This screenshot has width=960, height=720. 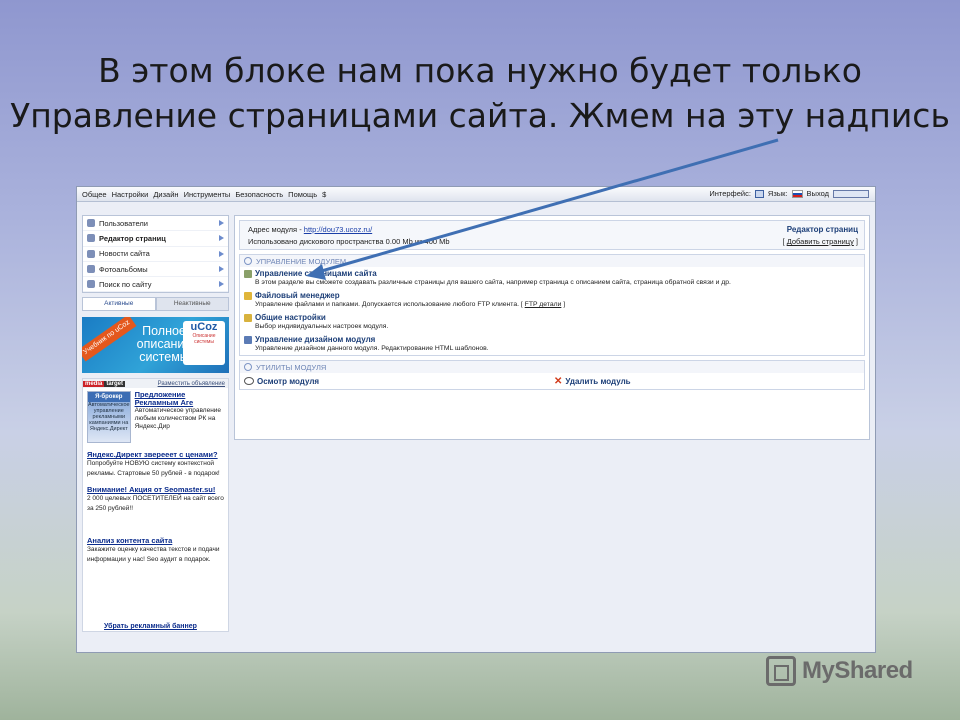 What do you see at coordinates (207, 194) in the screenshot?
I see `menu-tools: Инструменты` at bounding box center [207, 194].